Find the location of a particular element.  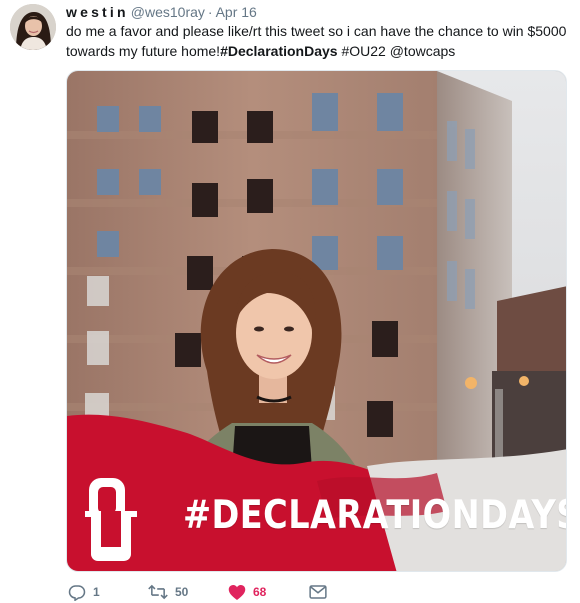

like-count: 68 is located at coordinates (260, 592).